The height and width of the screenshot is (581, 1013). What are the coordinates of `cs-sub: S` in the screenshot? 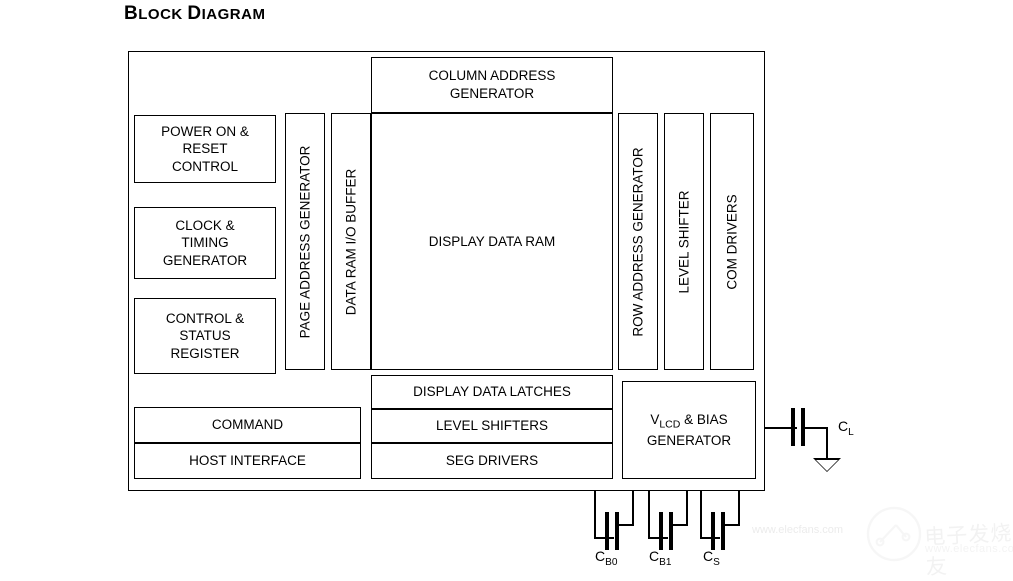 It's located at (716, 562).